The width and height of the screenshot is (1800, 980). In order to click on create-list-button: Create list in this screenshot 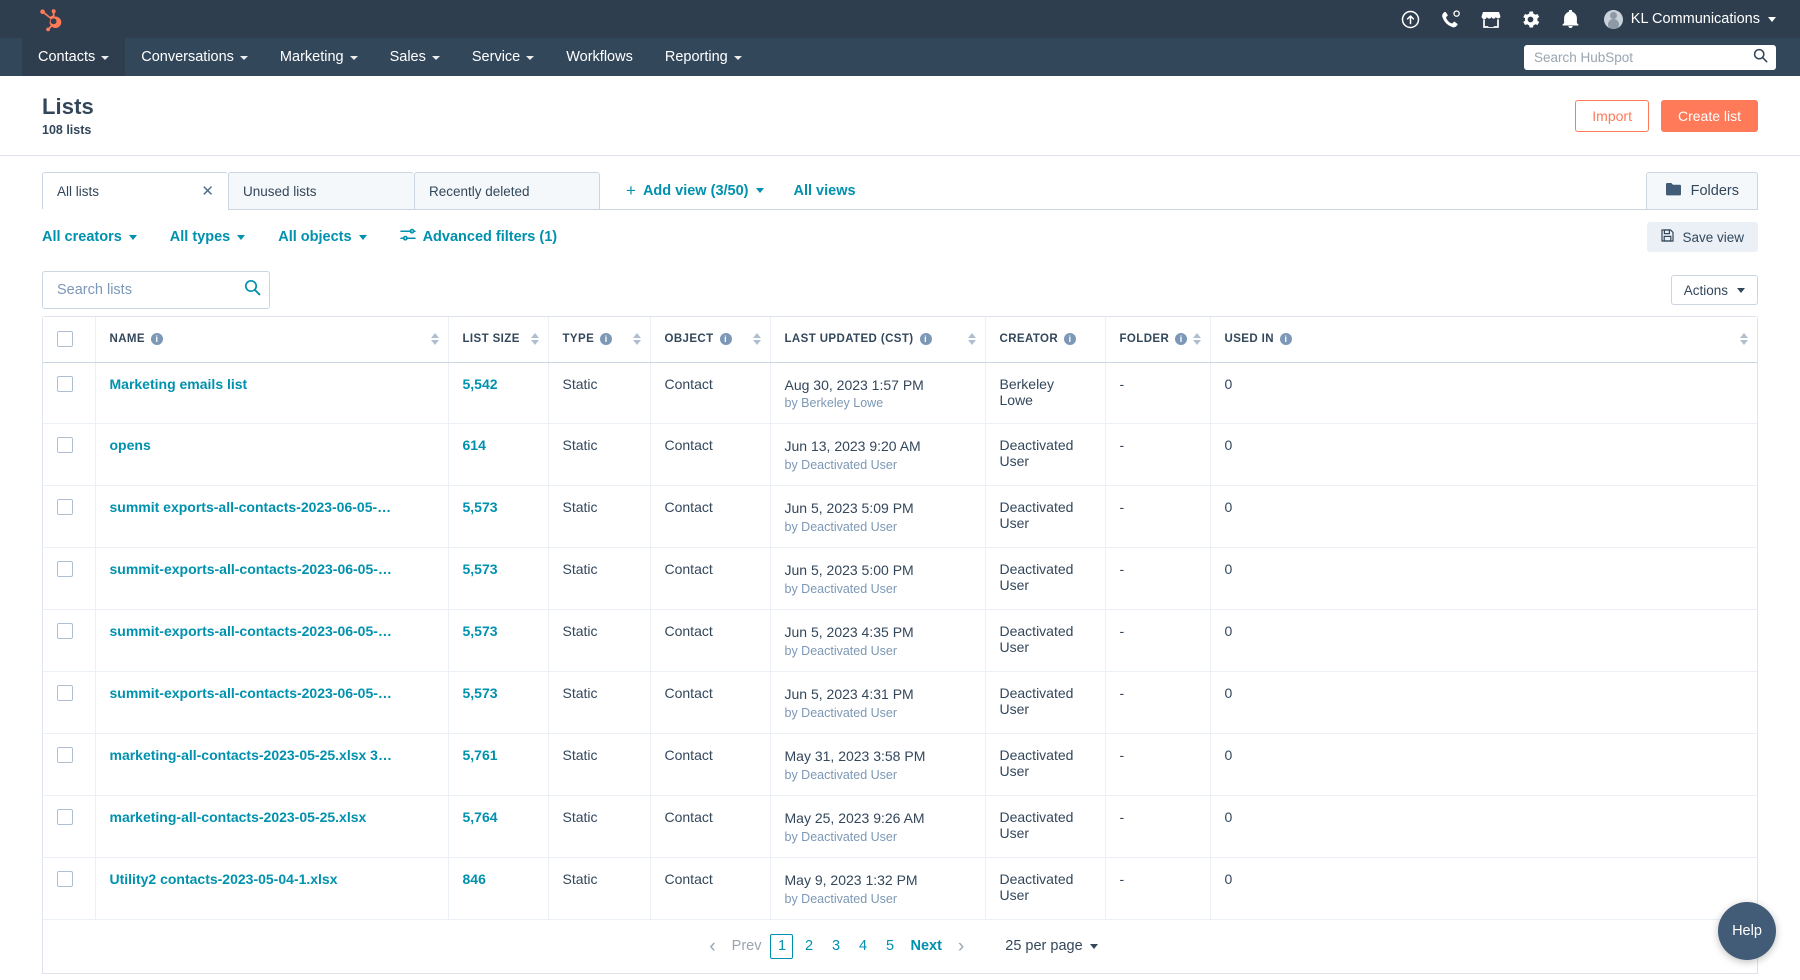, I will do `click(1709, 115)`.